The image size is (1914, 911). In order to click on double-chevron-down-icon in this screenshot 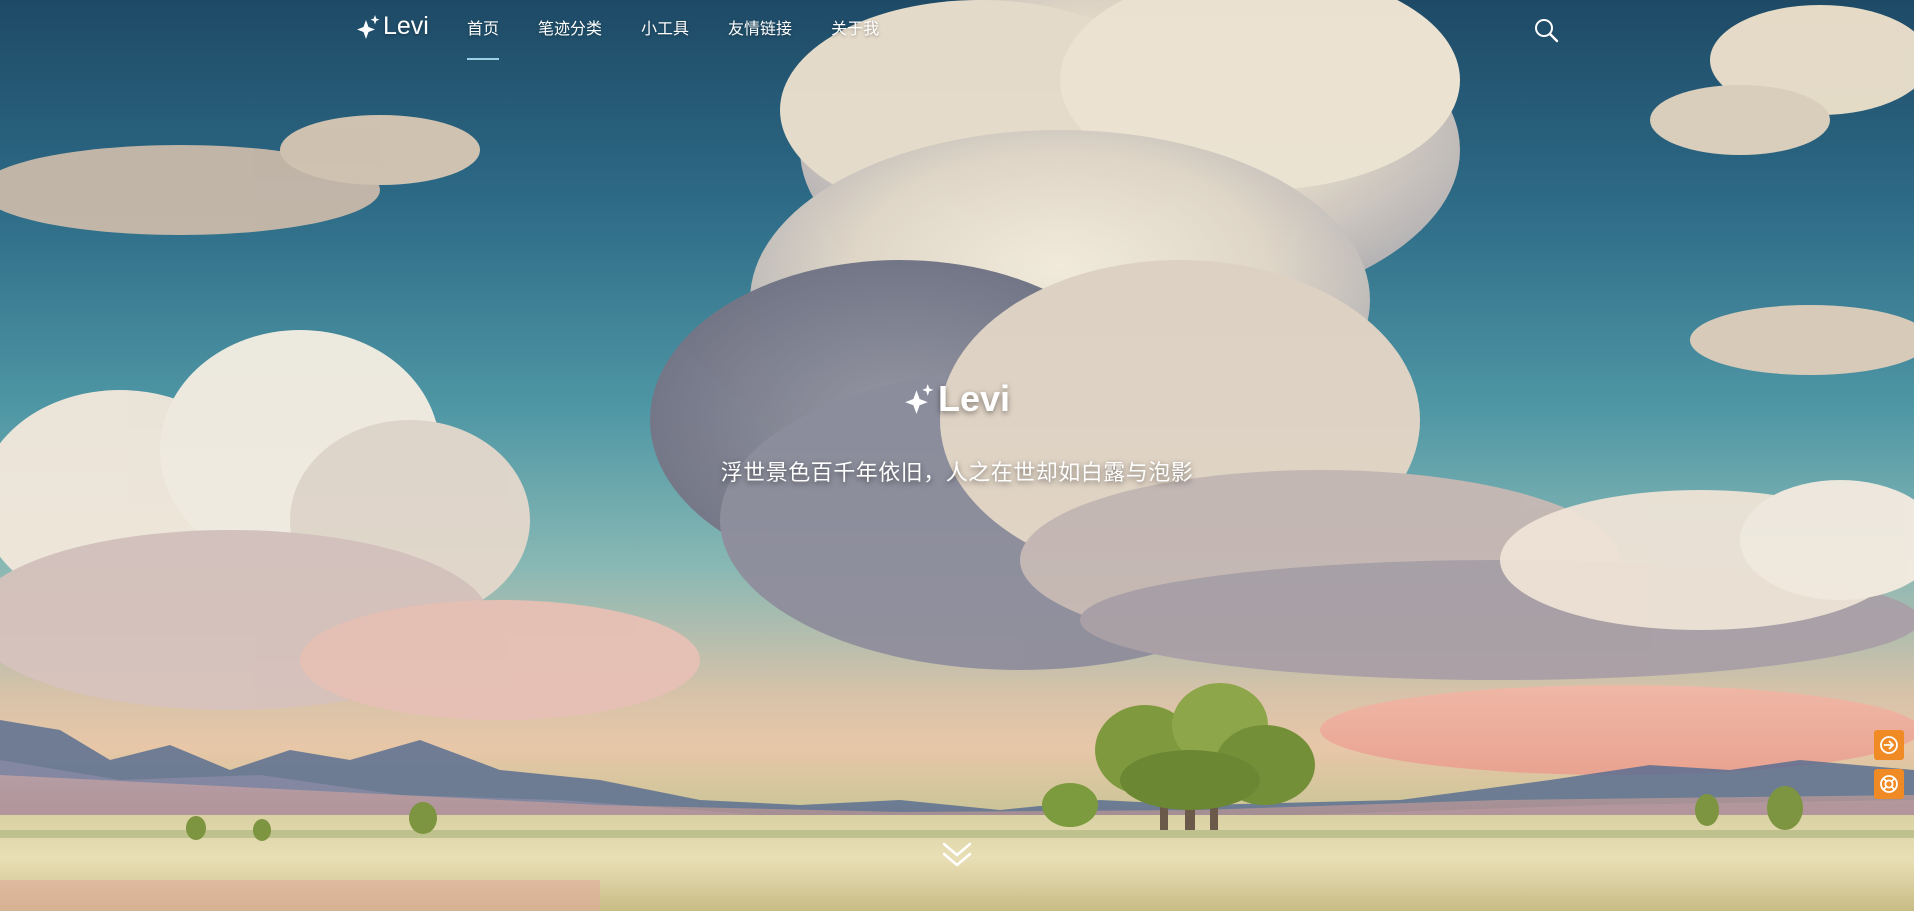, I will do `click(957, 855)`.